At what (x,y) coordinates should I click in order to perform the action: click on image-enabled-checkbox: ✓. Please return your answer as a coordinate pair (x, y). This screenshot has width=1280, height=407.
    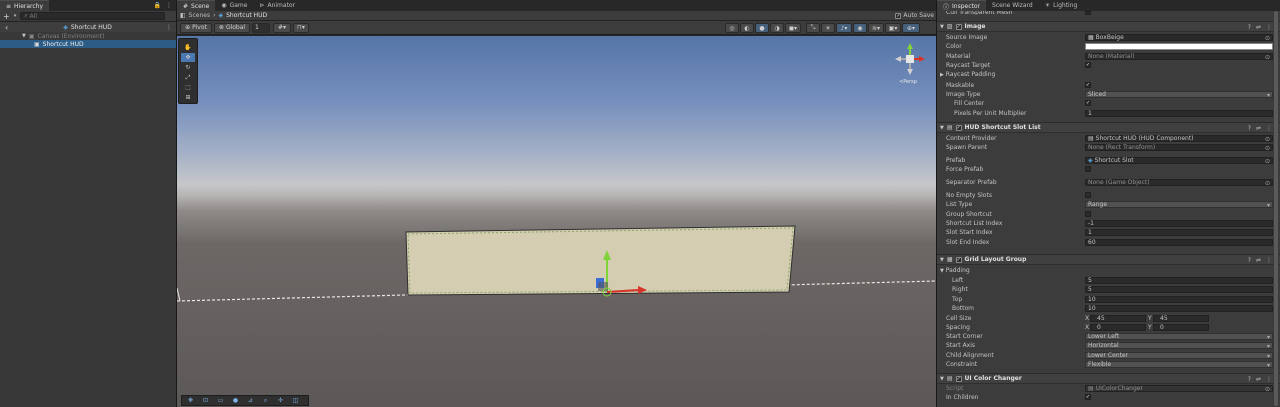
    Looking at the image, I should click on (958, 26).